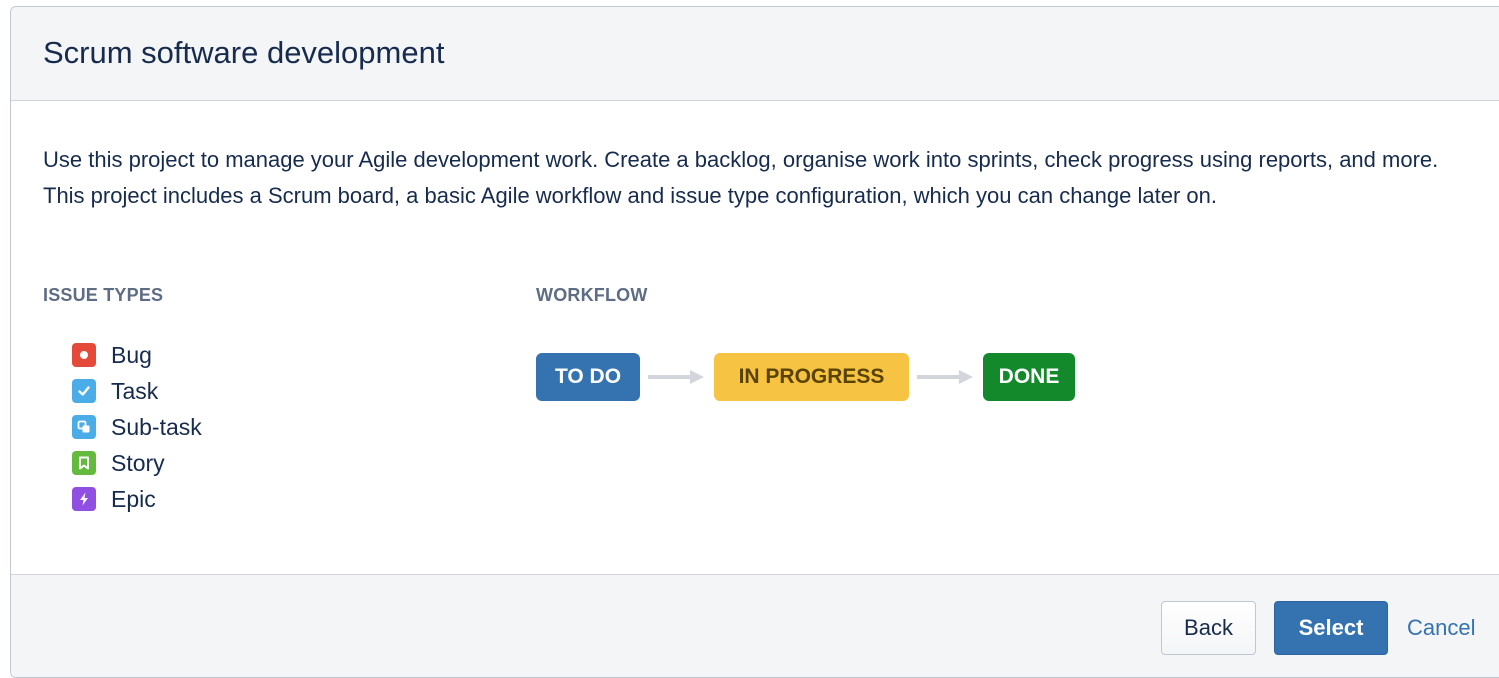 Image resolution: width=1499 pixels, height=678 pixels. I want to click on issue-types-list: Bug Task Sub-task Story Epic, so click(137, 427).